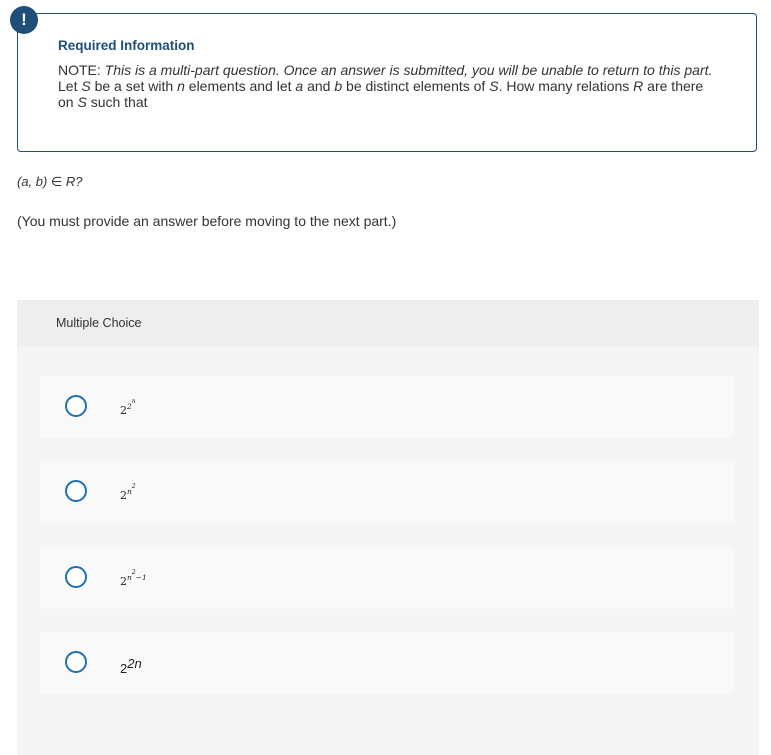 The image size is (771, 755). What do you see at coordinates (638, 86) in the screenshot?
I see `var-r: R` at bounding box center [638, 86].